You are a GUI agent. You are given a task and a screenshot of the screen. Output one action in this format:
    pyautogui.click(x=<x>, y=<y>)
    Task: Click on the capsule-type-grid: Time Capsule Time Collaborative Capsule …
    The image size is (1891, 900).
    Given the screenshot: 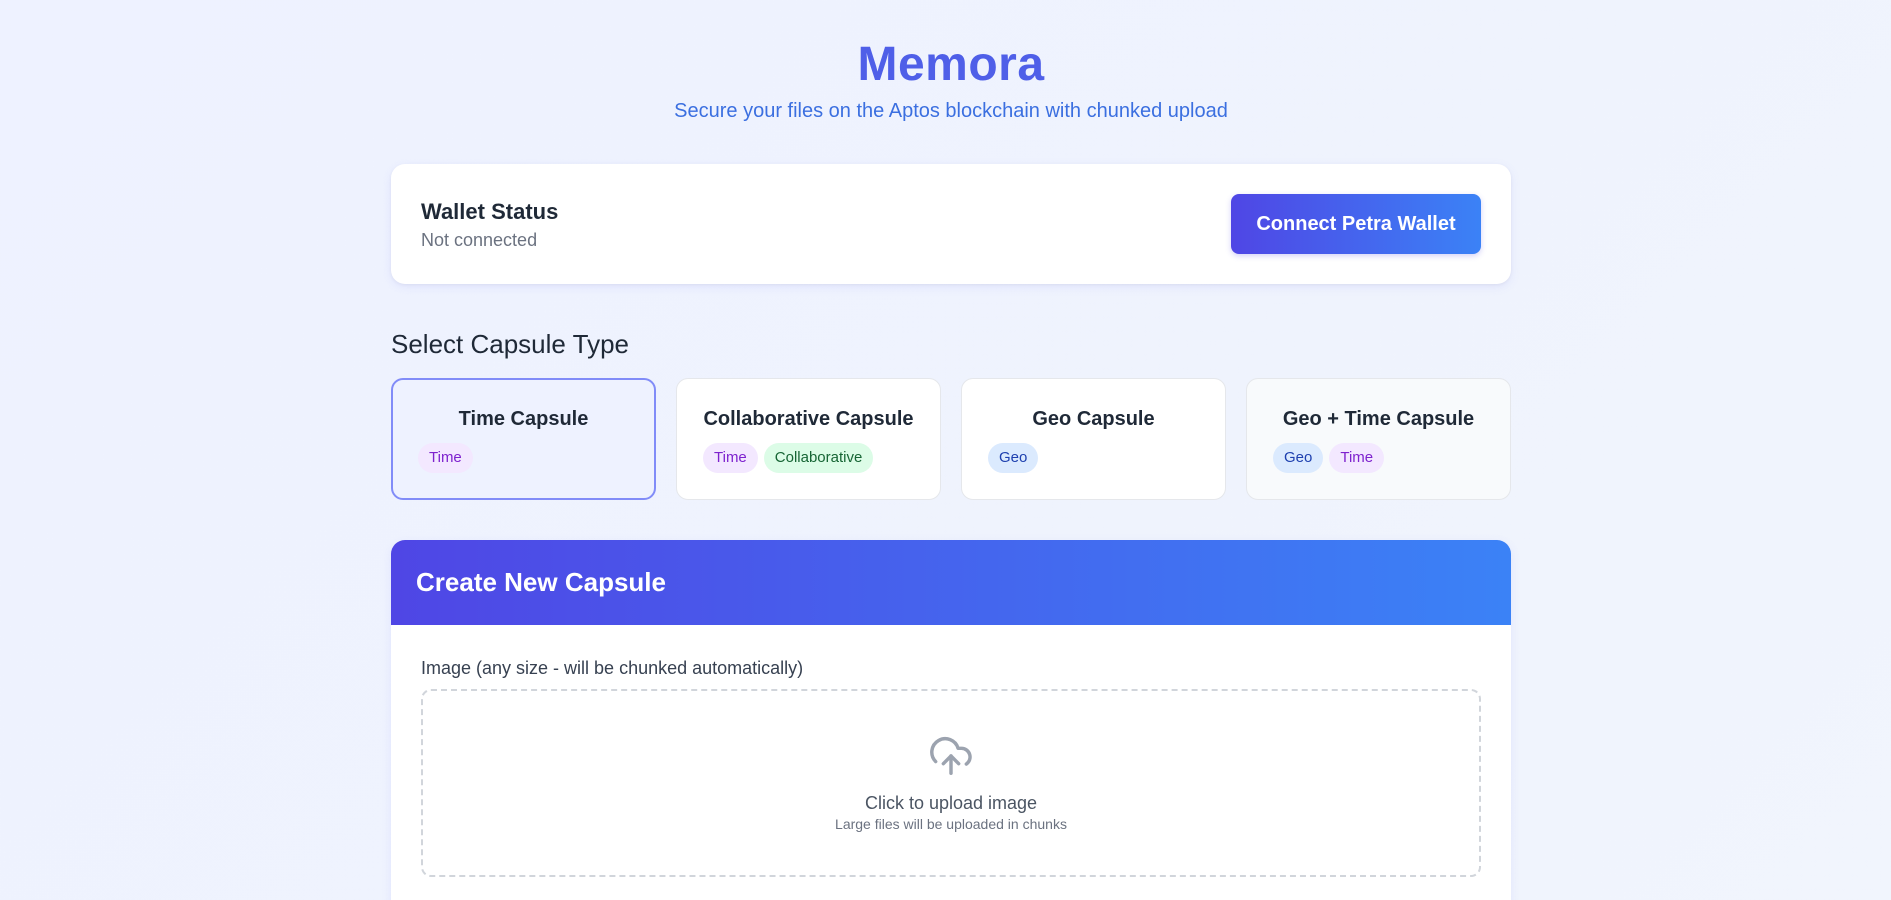 What is the action you would take?
    pyautogui.click(x=951, y=439)
    